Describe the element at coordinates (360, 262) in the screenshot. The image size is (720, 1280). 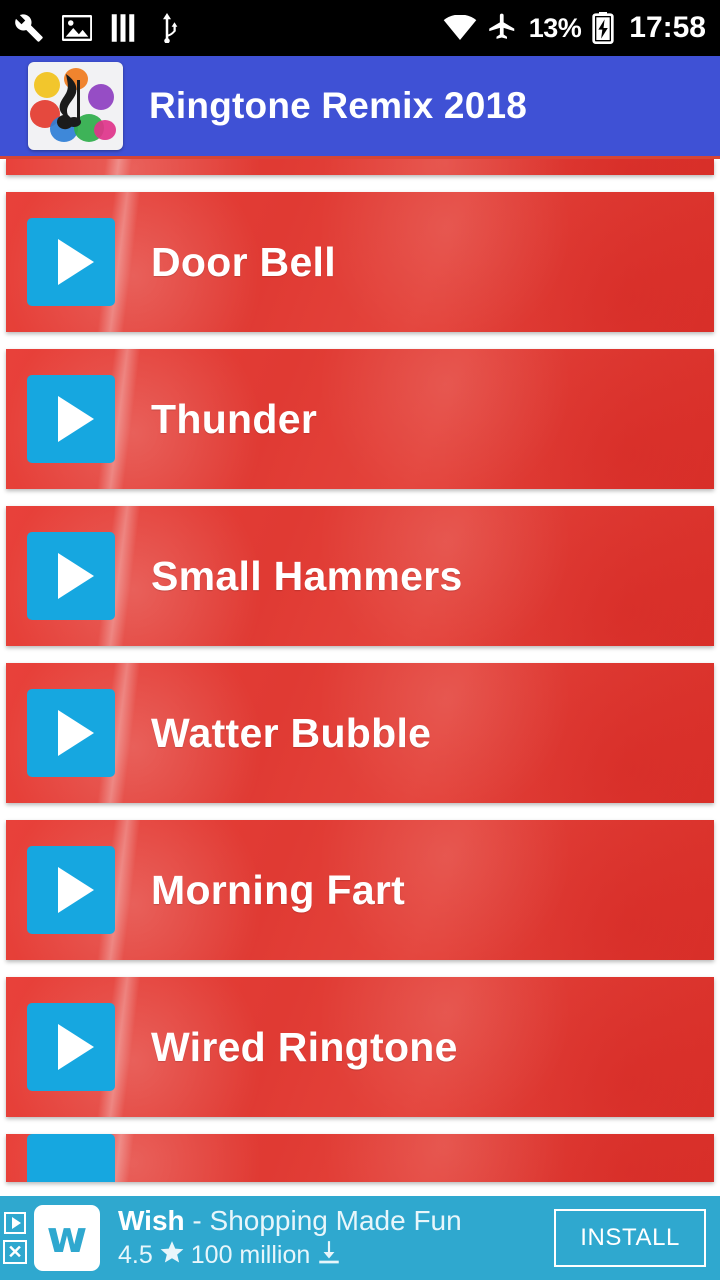
I see `list-item: Door Bell` at that location.